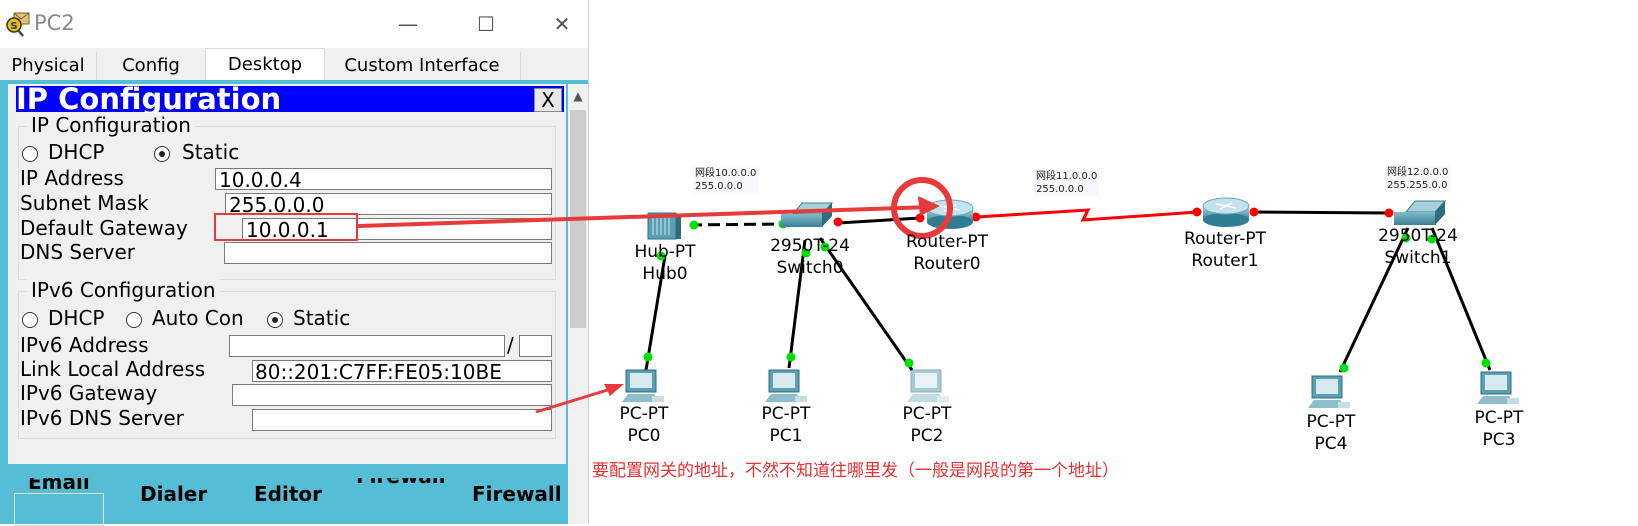 The height and width of the screenshot is (526, 1638). What do you see at coordinates (644, 425) in the screenshot?
I see `device-pc0: PC-PT PC0` at bounding box center [644, 425].